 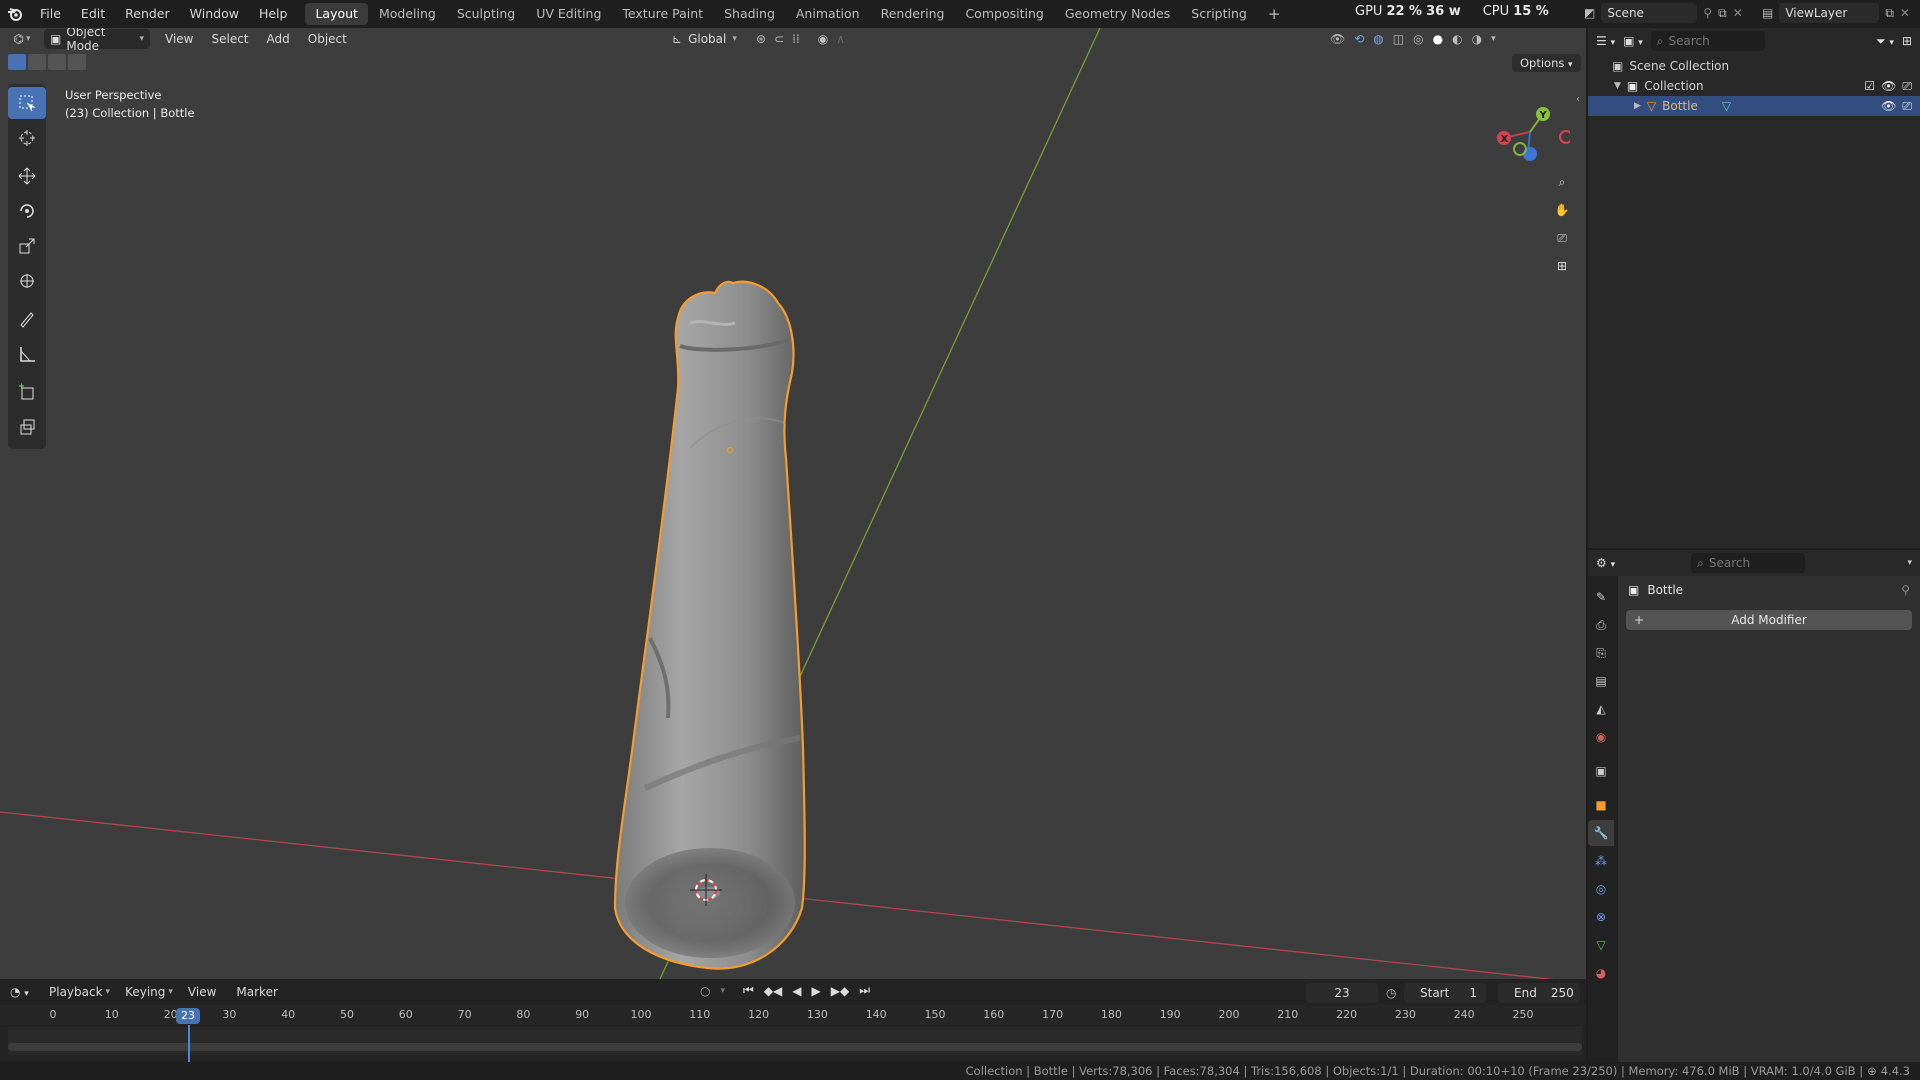 I want to click on annotate-tool, so click(x=27, y=319).